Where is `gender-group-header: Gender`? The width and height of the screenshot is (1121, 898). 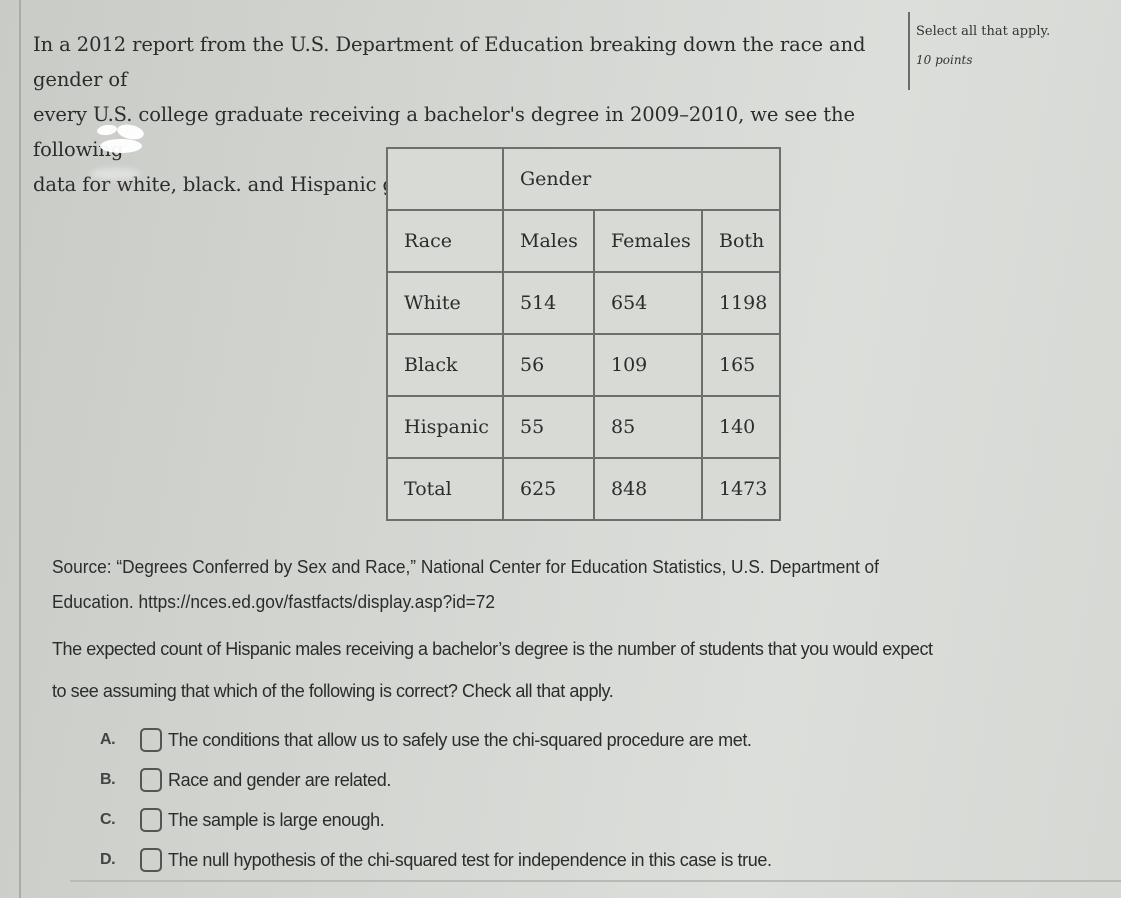
gender-group-header: Gender is located at coordinates (641, 179).